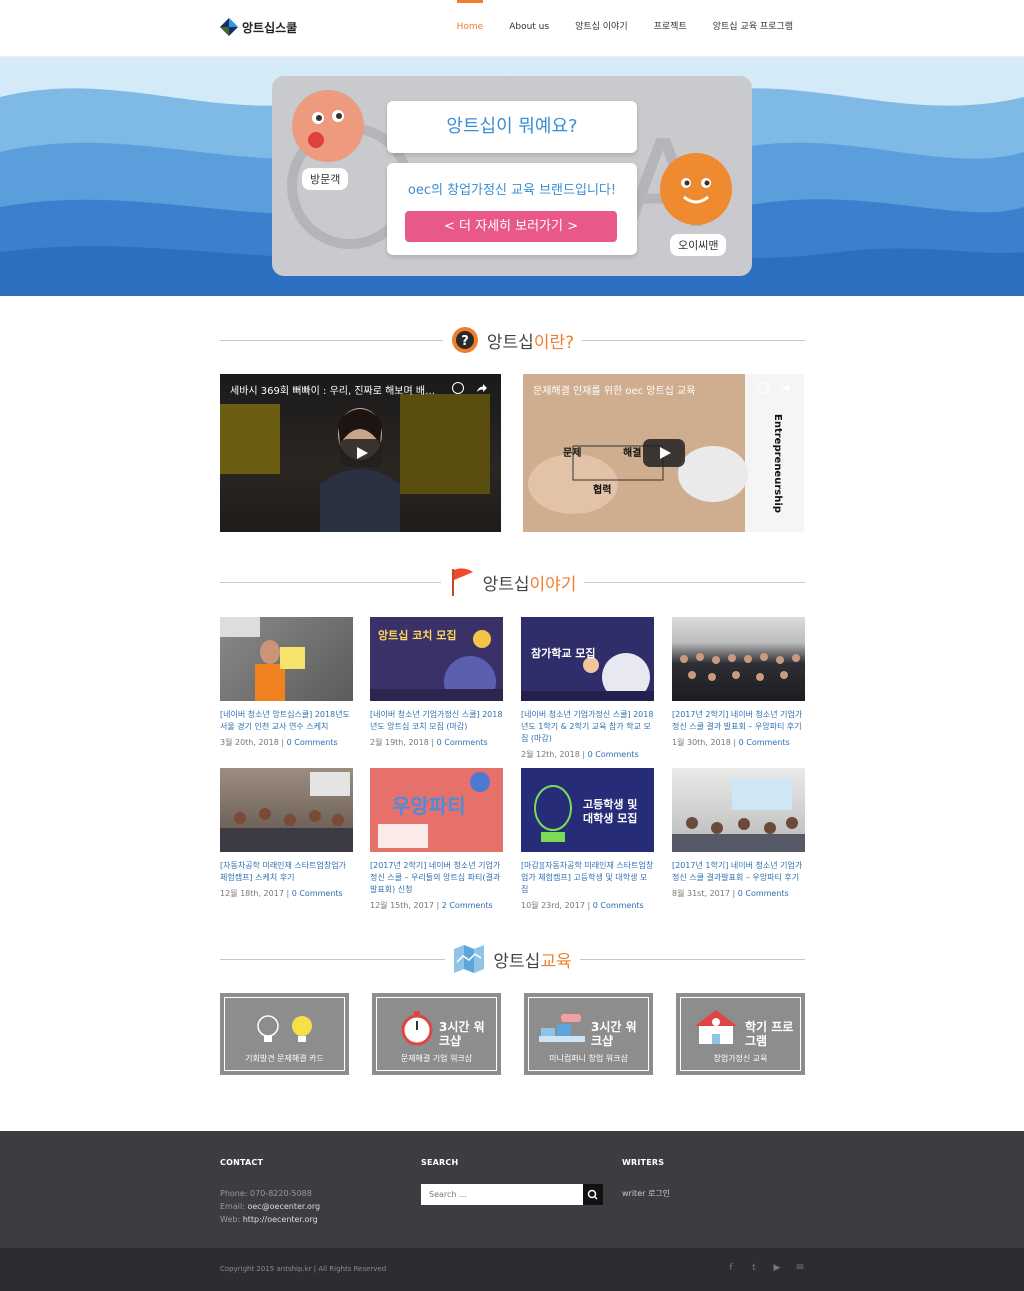 Image resolution: width=1024 pixels, height=1291 pixels. I want to click on edu-tile-card: 기회발견 문제해결 카드, so click(284, 1034).